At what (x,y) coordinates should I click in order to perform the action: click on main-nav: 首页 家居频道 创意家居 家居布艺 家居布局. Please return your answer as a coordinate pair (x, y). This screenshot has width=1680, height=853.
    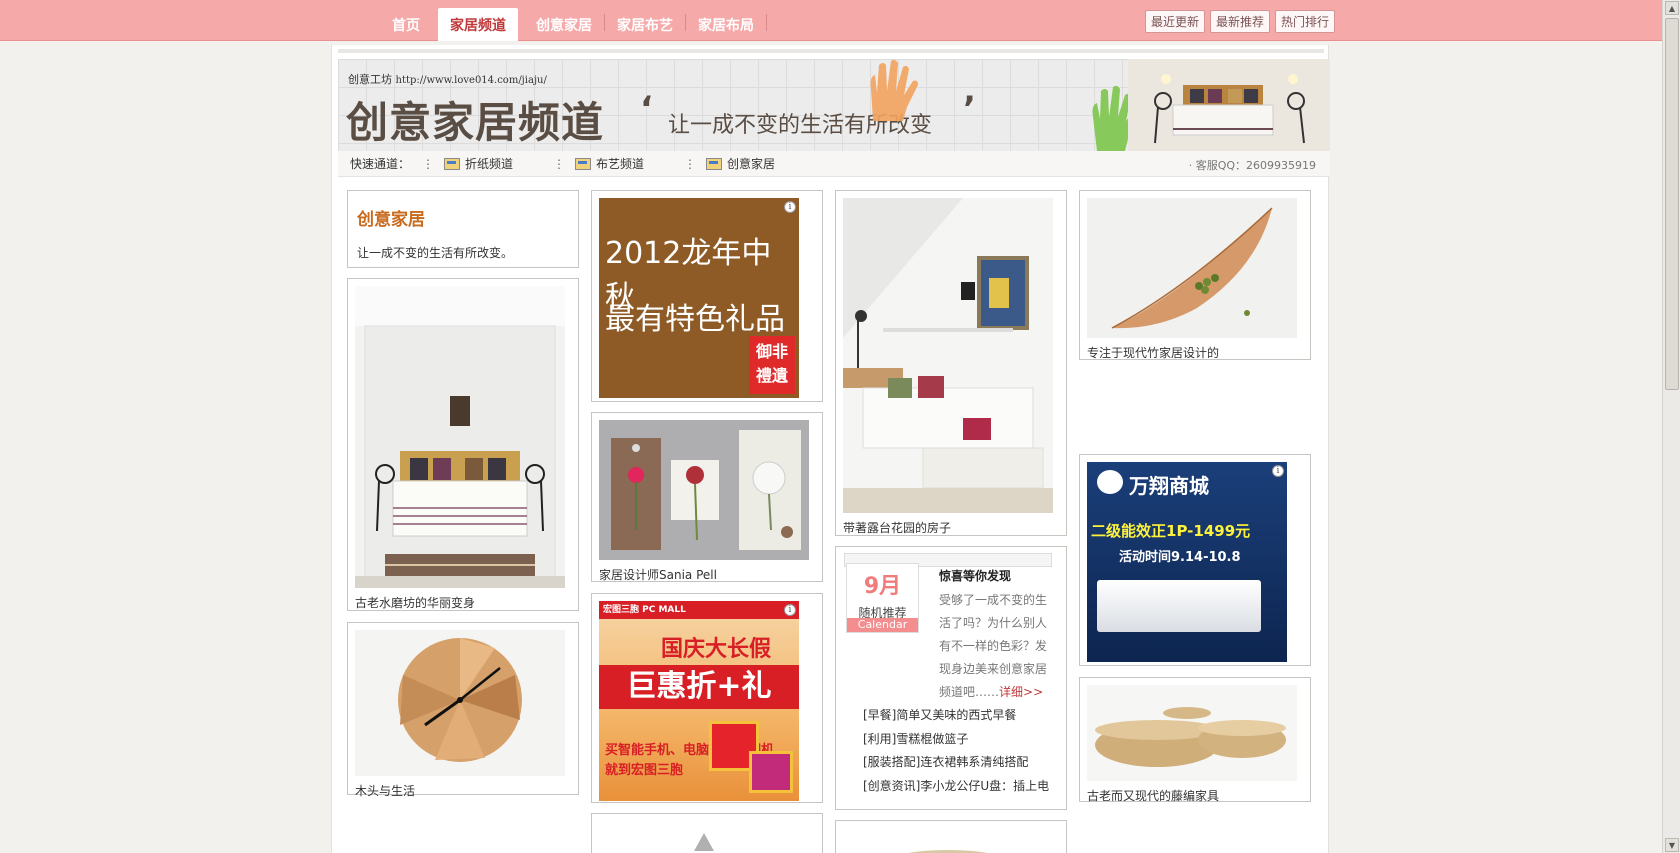
    Looking at the image, I should click on (573, 24).